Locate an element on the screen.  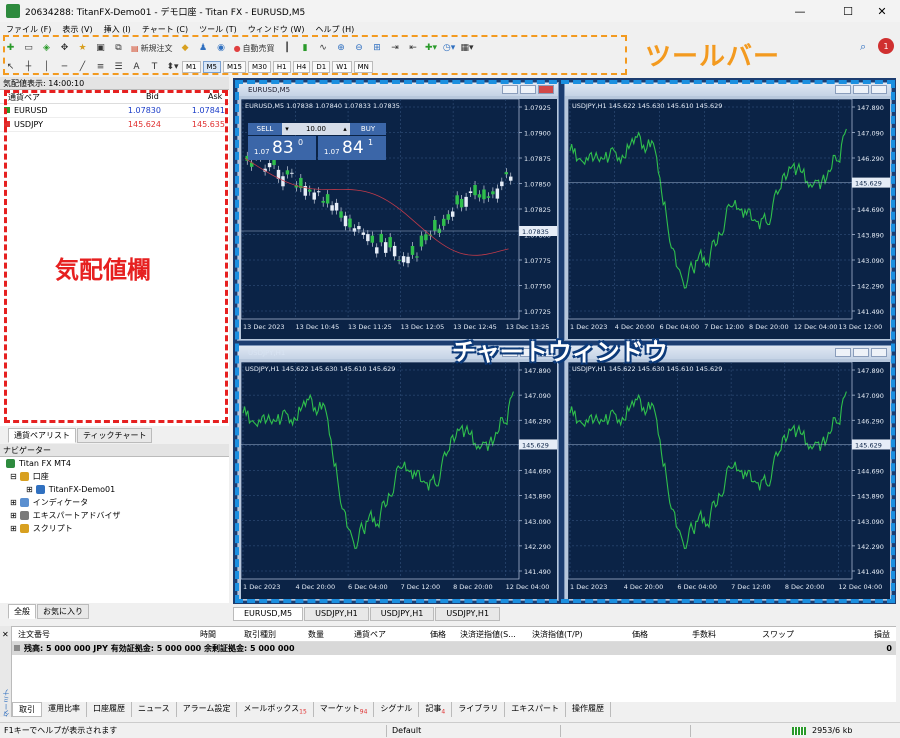
col-time: 時間 is located at coordinates (208, 634).